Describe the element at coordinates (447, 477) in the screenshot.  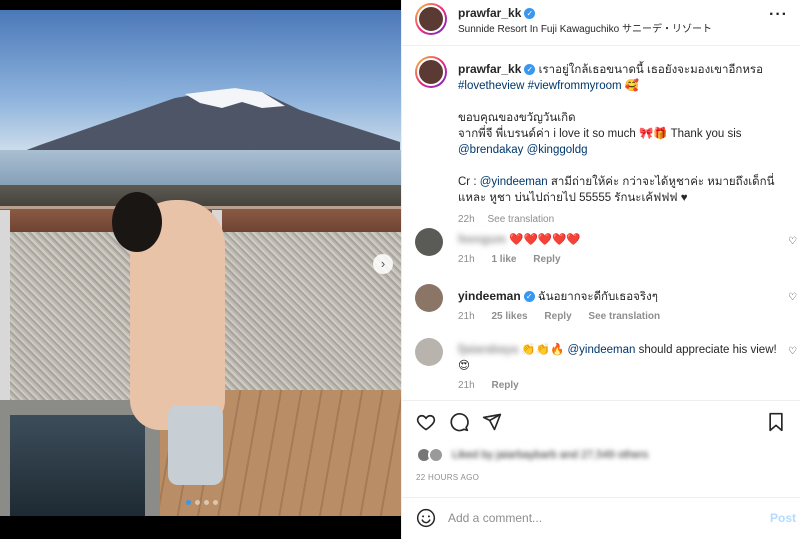
I see `post-timestamp: 22 HOURS AGO` at that location.